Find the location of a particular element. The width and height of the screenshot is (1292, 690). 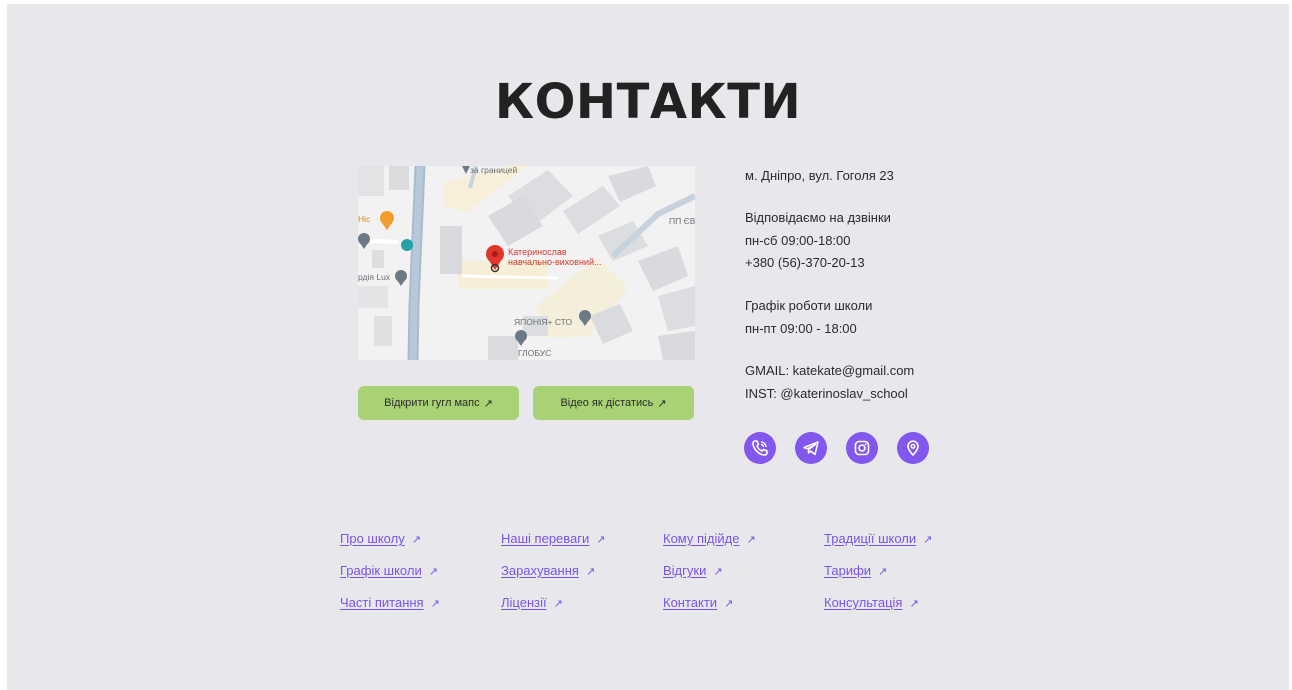

map-label-japan: ЯПОНІЯ+ СТО is located at coordinates (543, 322).